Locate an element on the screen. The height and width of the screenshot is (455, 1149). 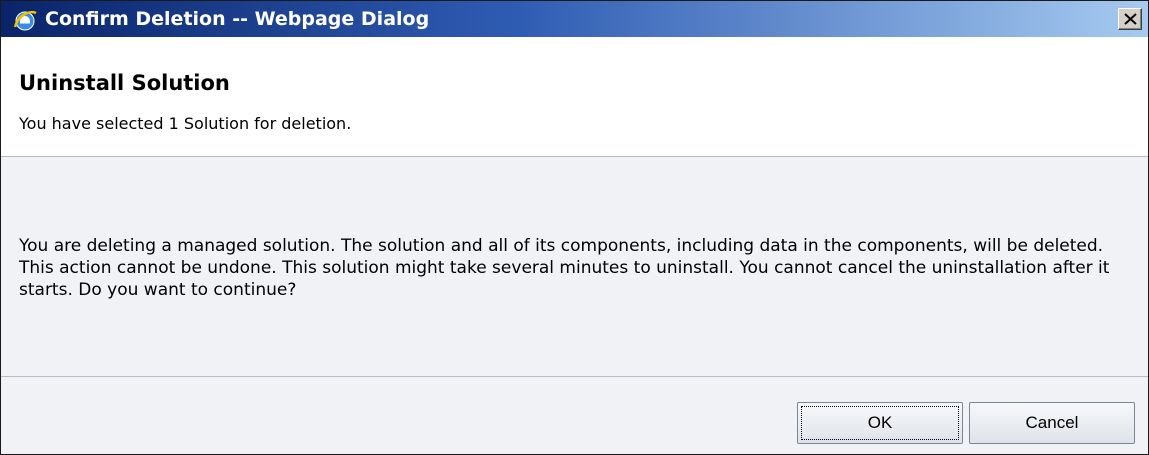
cancel-button: Cancel is located at coordinates (1052, 423).